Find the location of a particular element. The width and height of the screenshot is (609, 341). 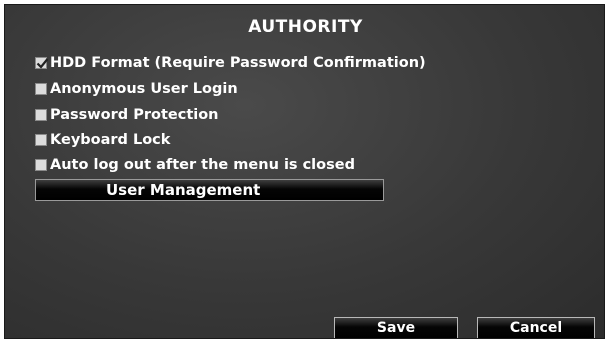

user-management-button: User Management is located at coordinates (209, 190).